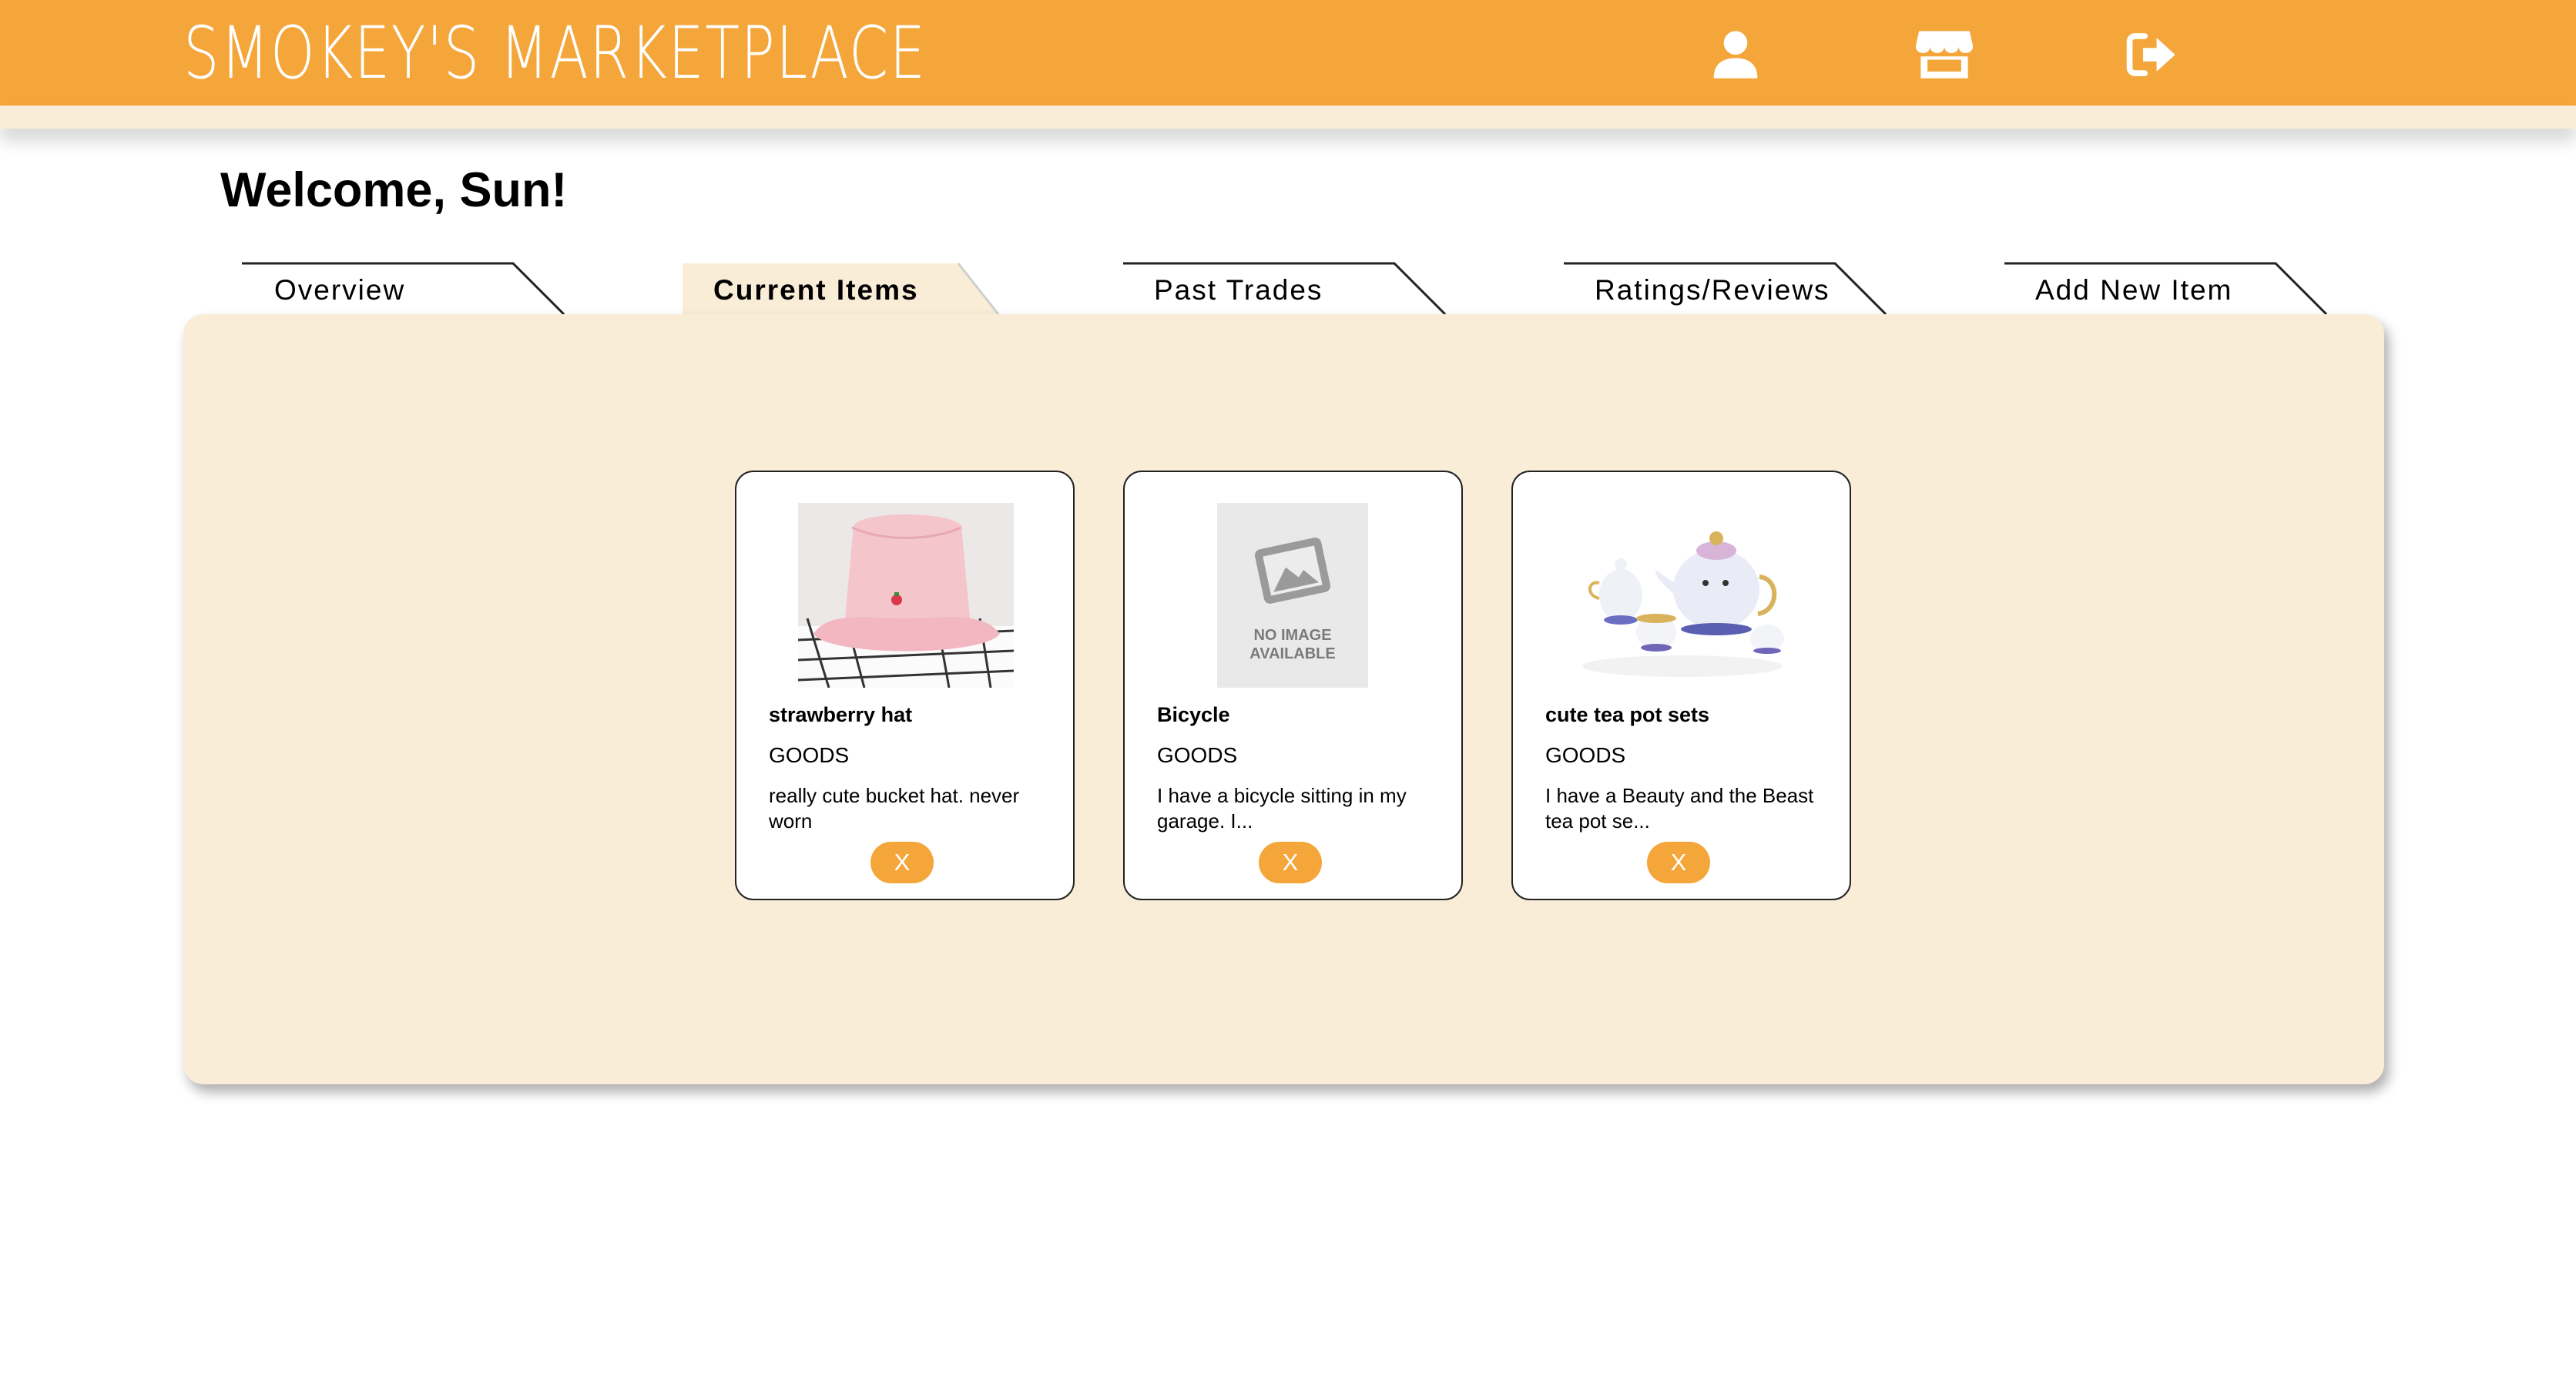 The height and width of the screenshot is (1397, 2576). What do you see at coordinates (340, 290) in the screenshot?
I see `tab-label: Overview` at bounding box center [340, 290].